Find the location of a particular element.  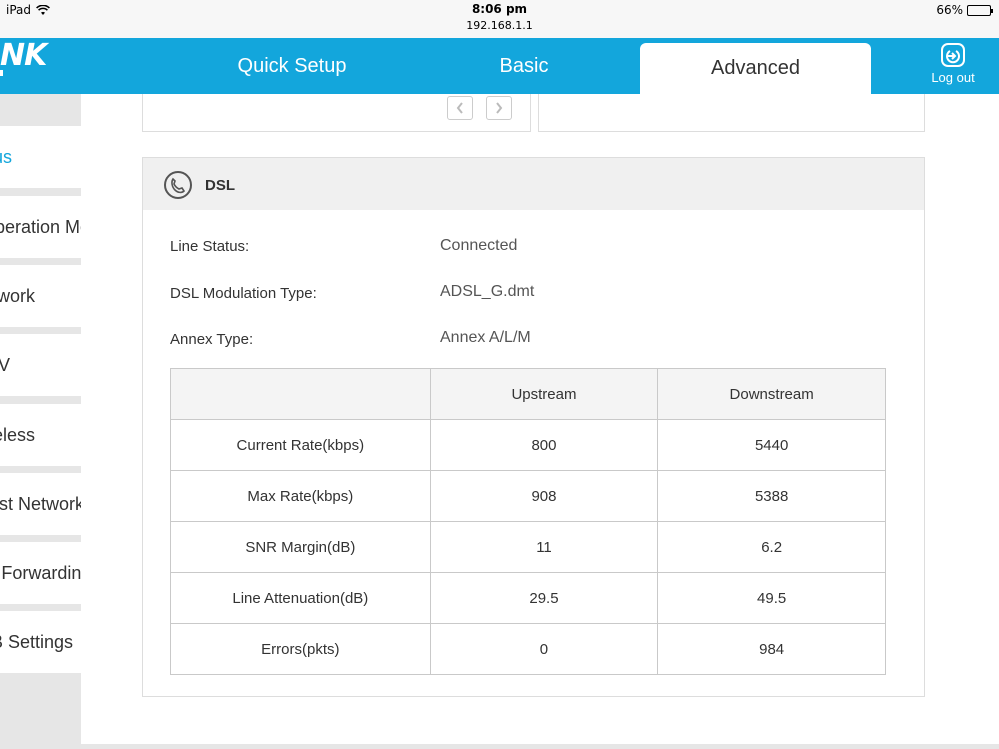

table-row: Current Rate(kbps) 800 5440 is located at coordinates (528, 445).